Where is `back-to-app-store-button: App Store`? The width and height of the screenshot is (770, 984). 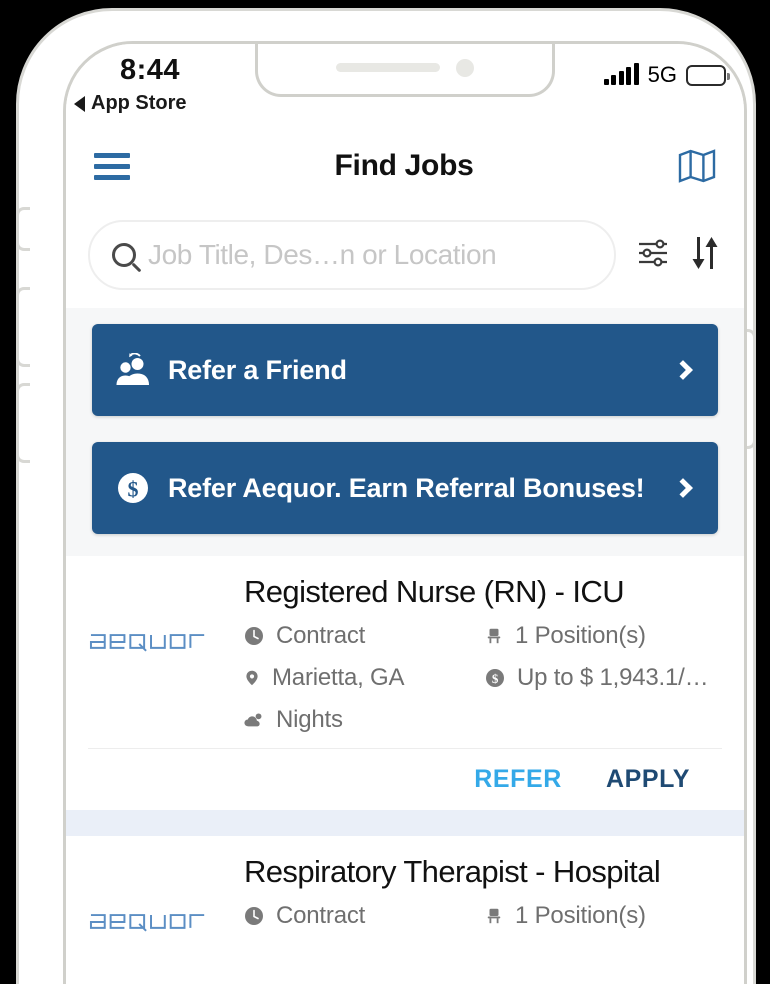 back-to-app-store-button: App Store is located at coordinates (130, 103).